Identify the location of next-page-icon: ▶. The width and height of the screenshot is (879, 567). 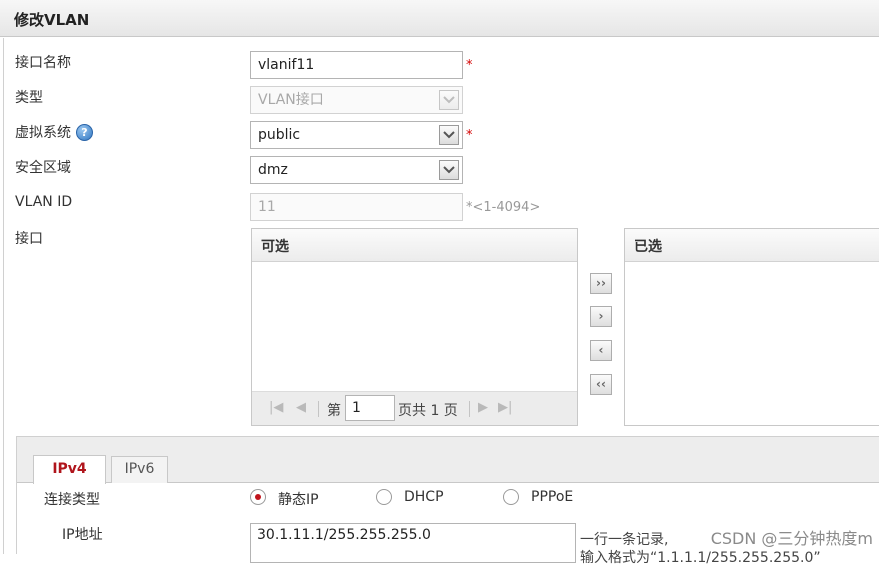
(483, 407).